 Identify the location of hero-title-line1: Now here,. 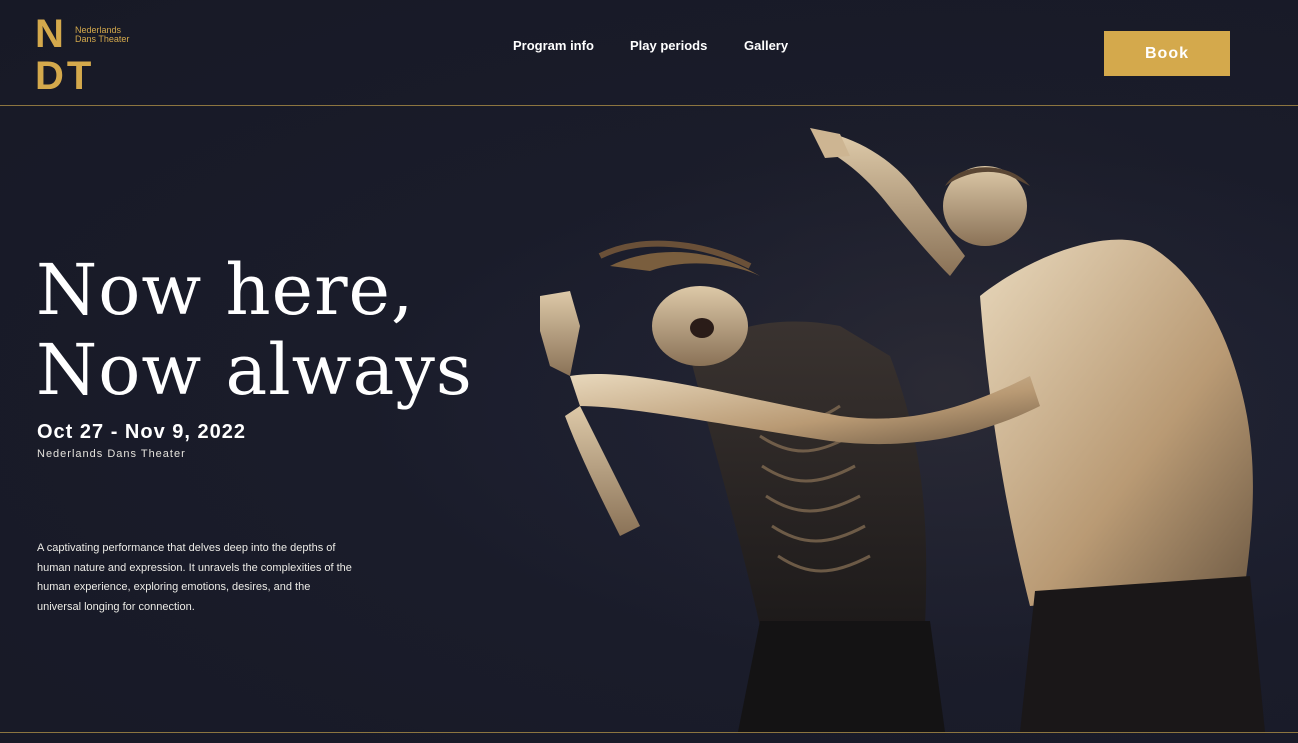
(225, 290).